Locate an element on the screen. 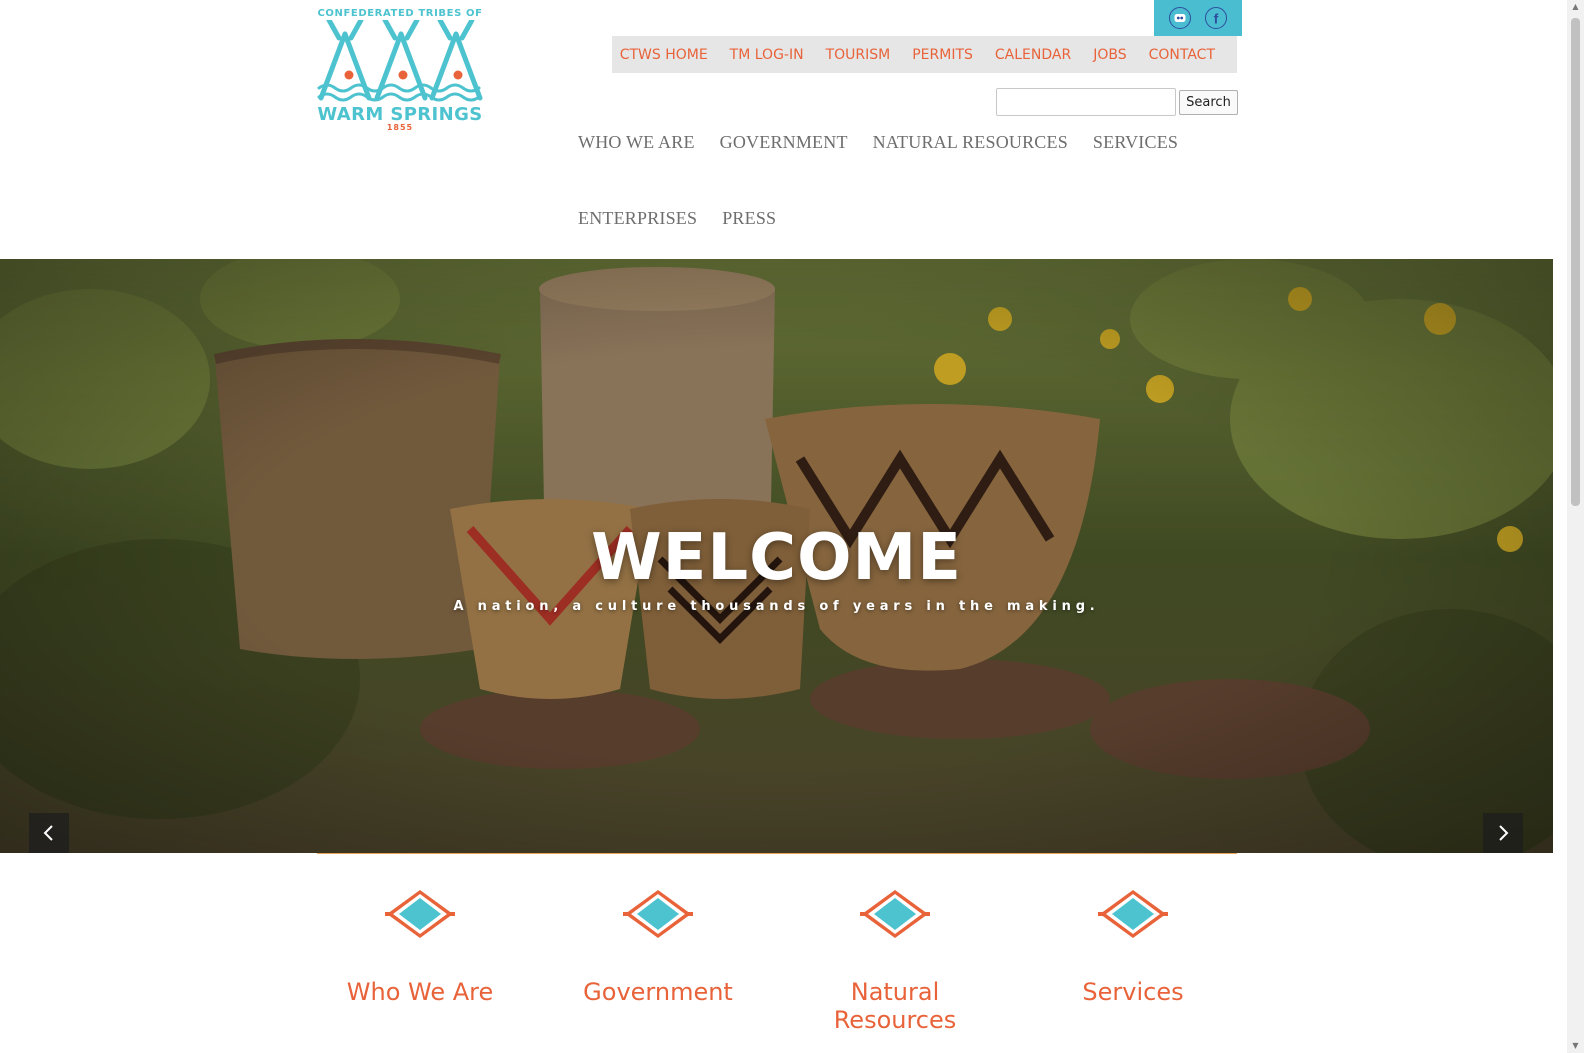 This screenshot has width=1584, height=1053. page-scrollbar: ▲ ▼ is located at coordinates (1575, 526).